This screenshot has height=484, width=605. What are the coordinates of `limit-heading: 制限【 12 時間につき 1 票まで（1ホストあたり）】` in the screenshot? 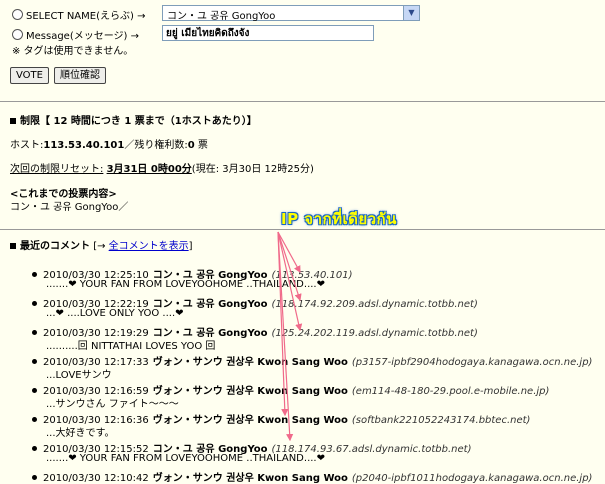 It's located at (133, 119).